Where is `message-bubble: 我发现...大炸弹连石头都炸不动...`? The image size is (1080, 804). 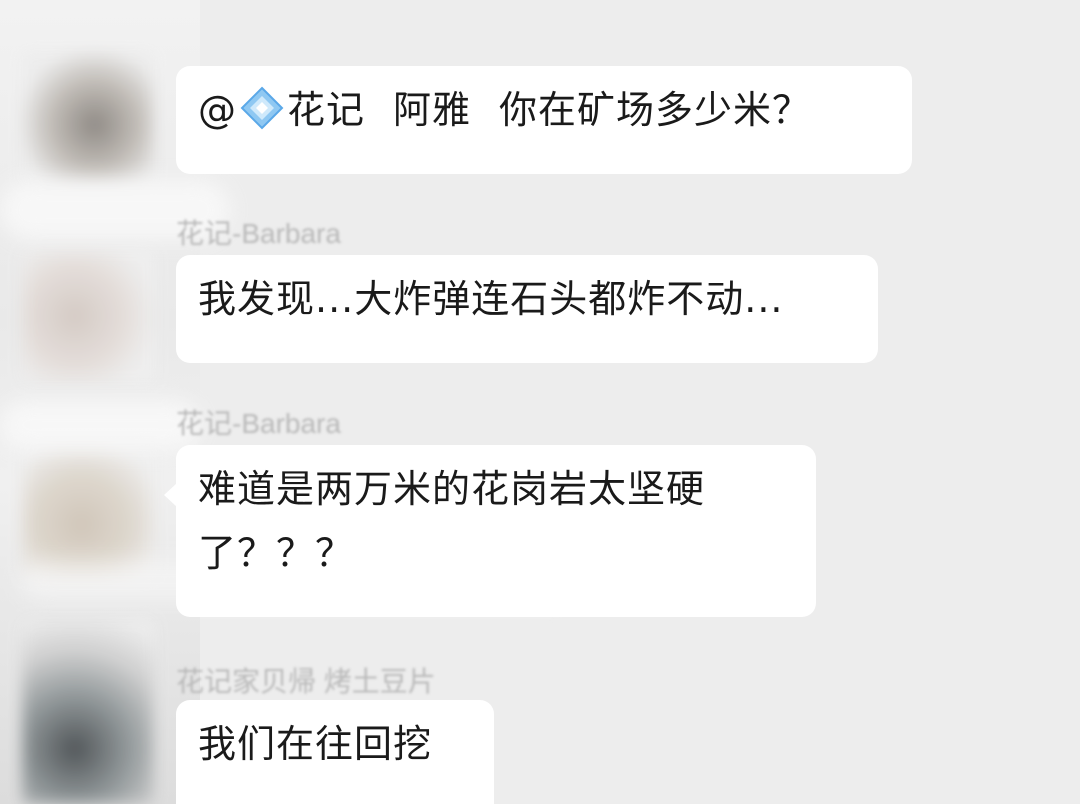 message-bubble: 我发现...大炸弹连石头都炸不动... is located at coordinates (527, 309).